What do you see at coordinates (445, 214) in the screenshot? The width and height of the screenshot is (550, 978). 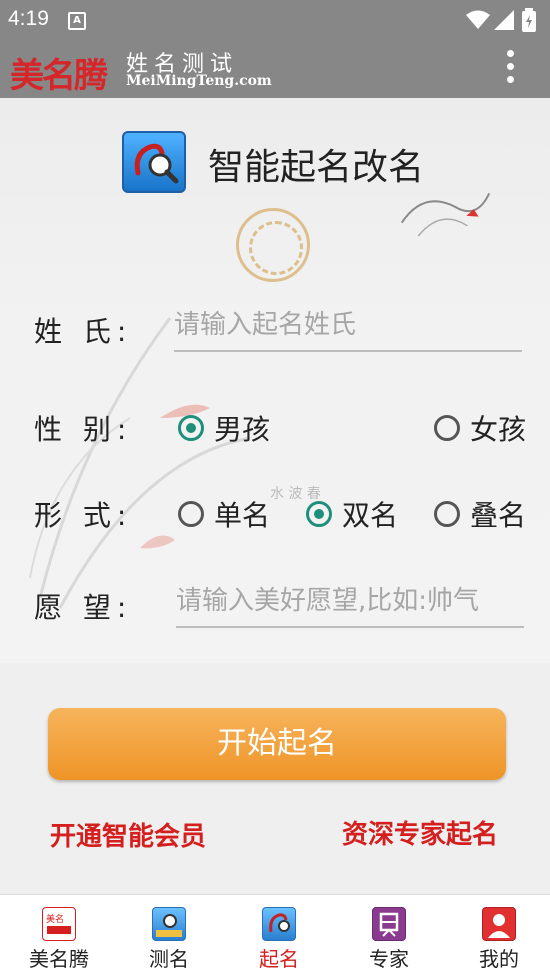 I see `ink-calligraphy-decoration` at bounding box center [445, 214].